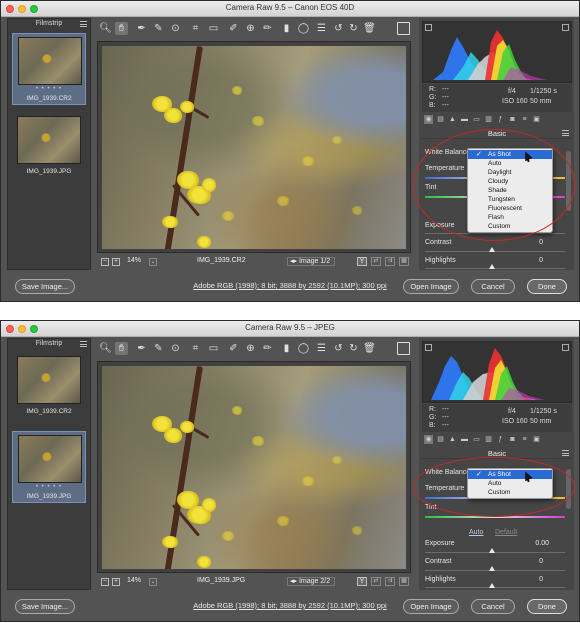 The width and height of the screenshot is (580, 623). I want to click on exposure-value: 0.00, so click(534, 543).